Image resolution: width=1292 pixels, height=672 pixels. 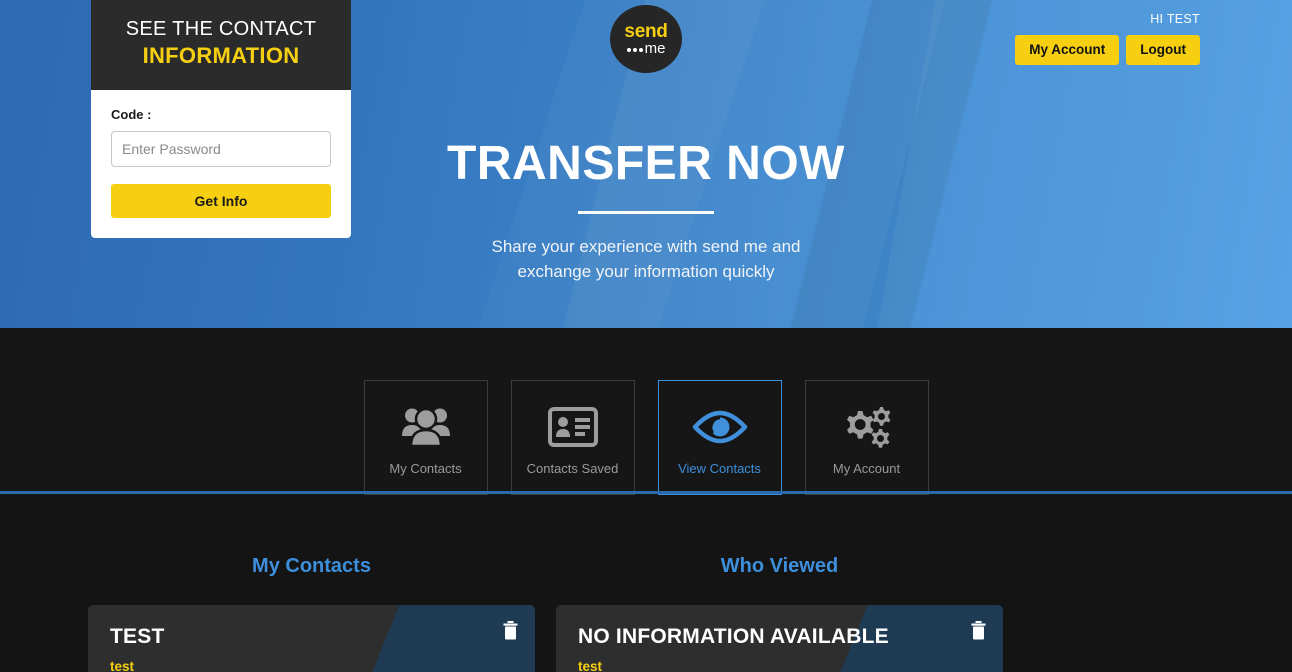 I want to click on code-field-label: Code :, so click(x=131, y=114).